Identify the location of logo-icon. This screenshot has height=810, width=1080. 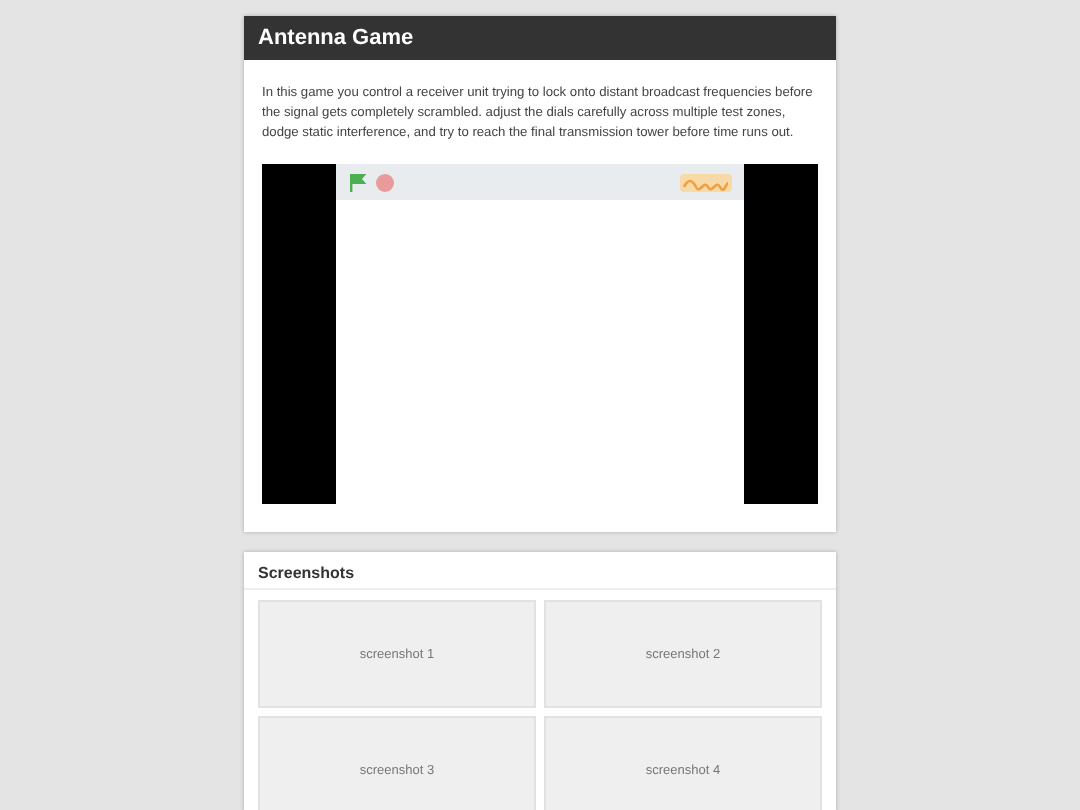
(706, 182).